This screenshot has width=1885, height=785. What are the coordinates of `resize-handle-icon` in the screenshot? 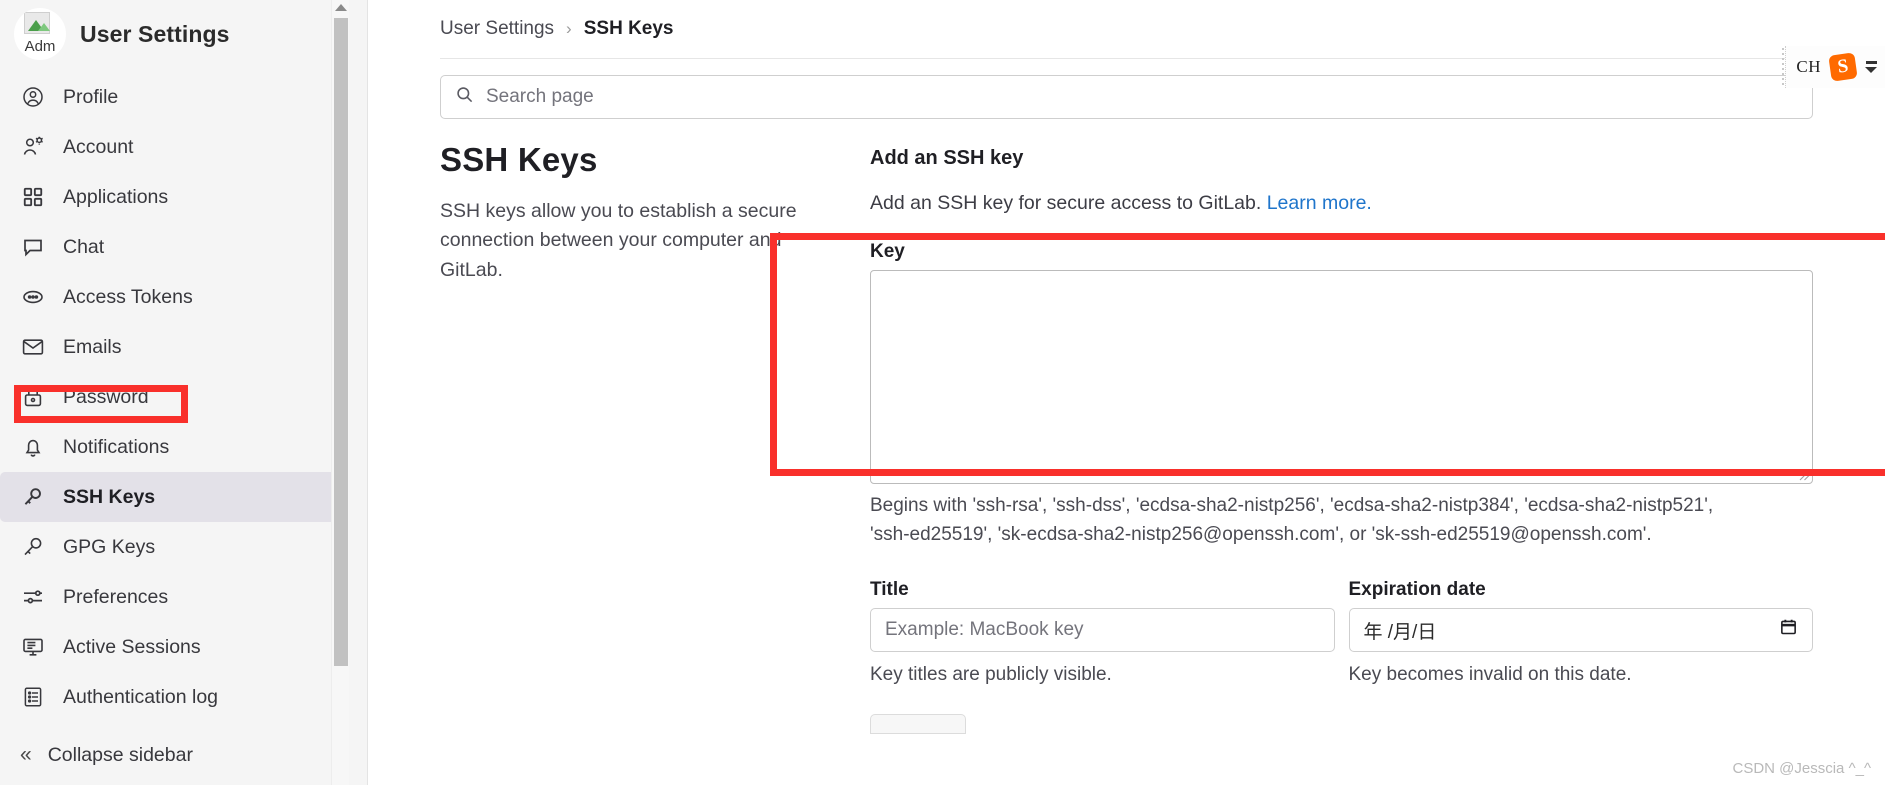 It's located at (1802, 473).